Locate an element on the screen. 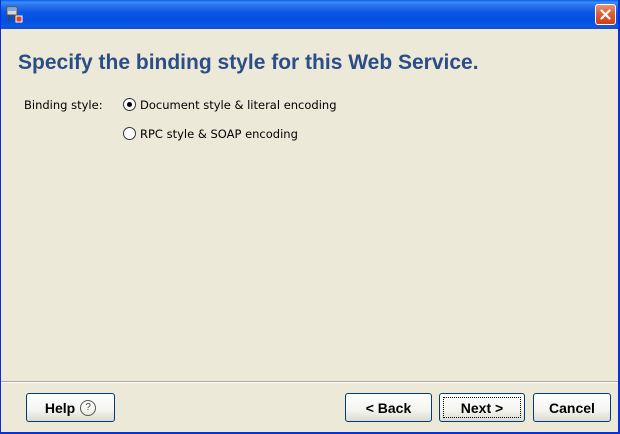 The height and width of the screenshot is (434, 620). document-literal-radio is located at coordinates (129, 104).